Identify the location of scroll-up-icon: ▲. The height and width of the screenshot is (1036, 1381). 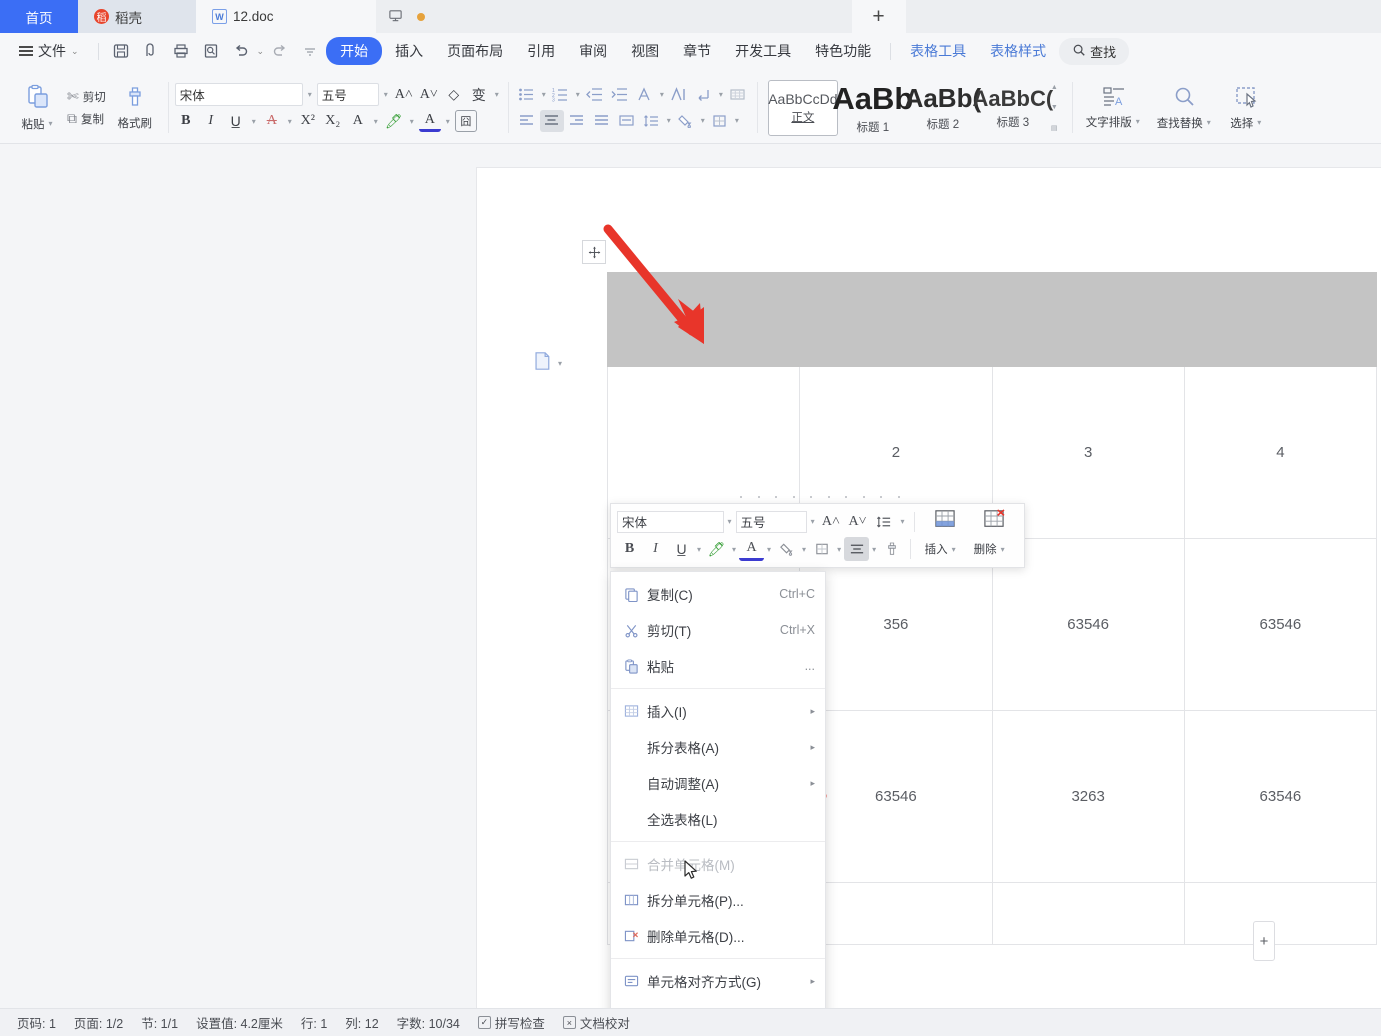
(1054, 87).